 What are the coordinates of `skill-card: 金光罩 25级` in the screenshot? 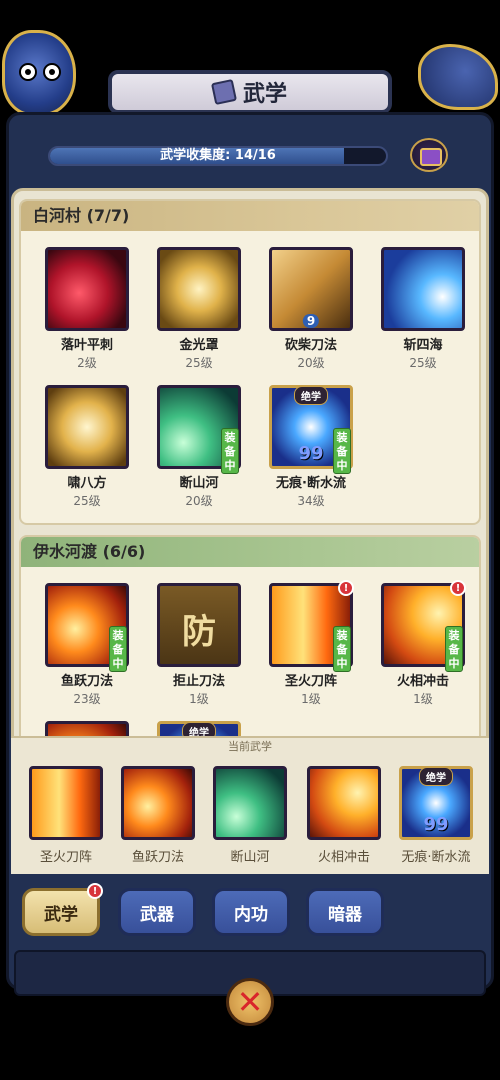 It's located at (199, 309).